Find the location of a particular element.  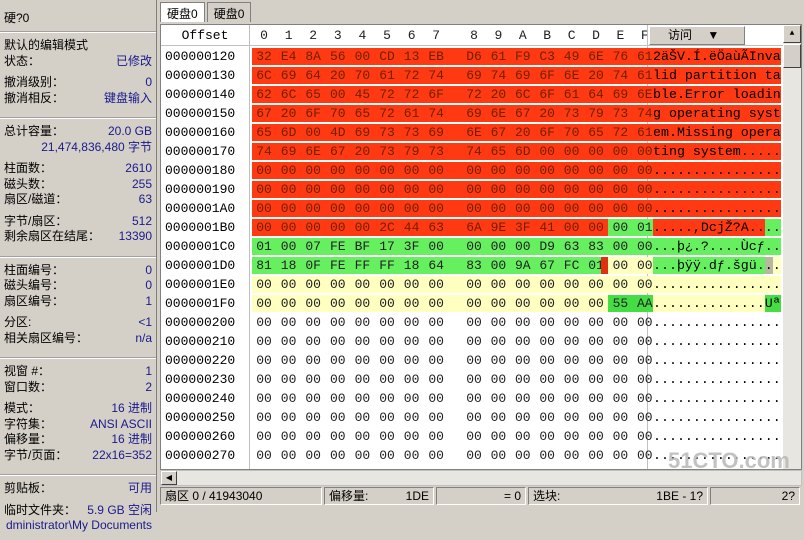

hex-byte: 63 is located at coordinates (572, 246).